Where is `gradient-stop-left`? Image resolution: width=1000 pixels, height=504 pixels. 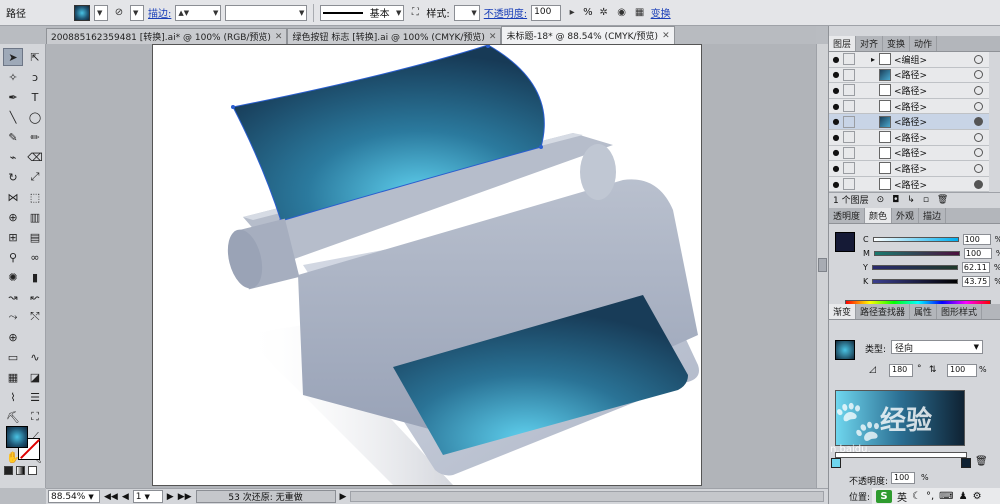 gradient-stop-left is located at coordinates (836, 463).